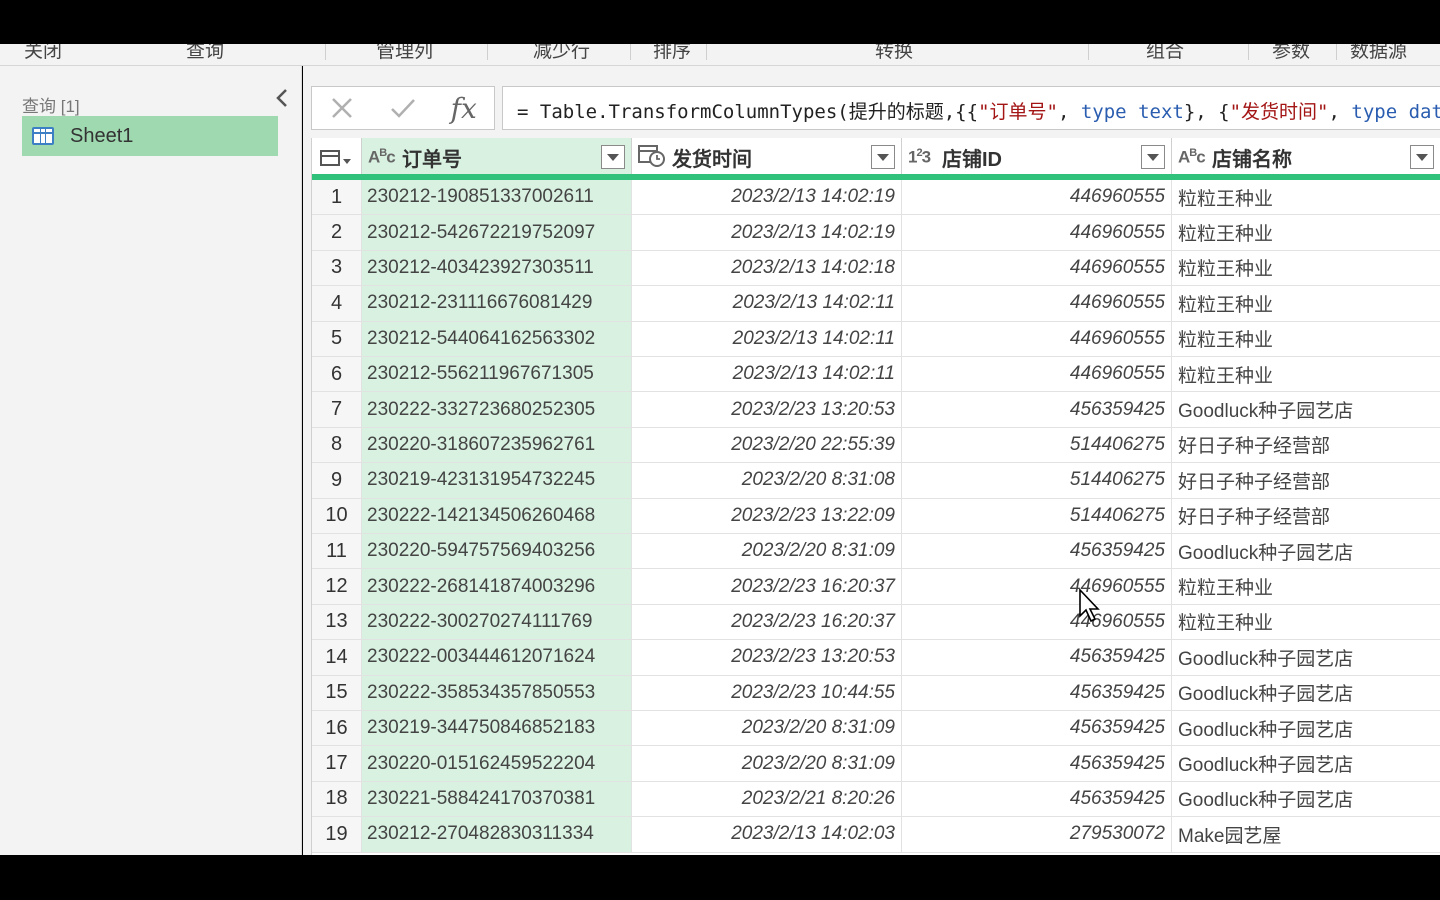  I want to click on column-header-store-name: ABc 店铺名称, so click(1306, 158).